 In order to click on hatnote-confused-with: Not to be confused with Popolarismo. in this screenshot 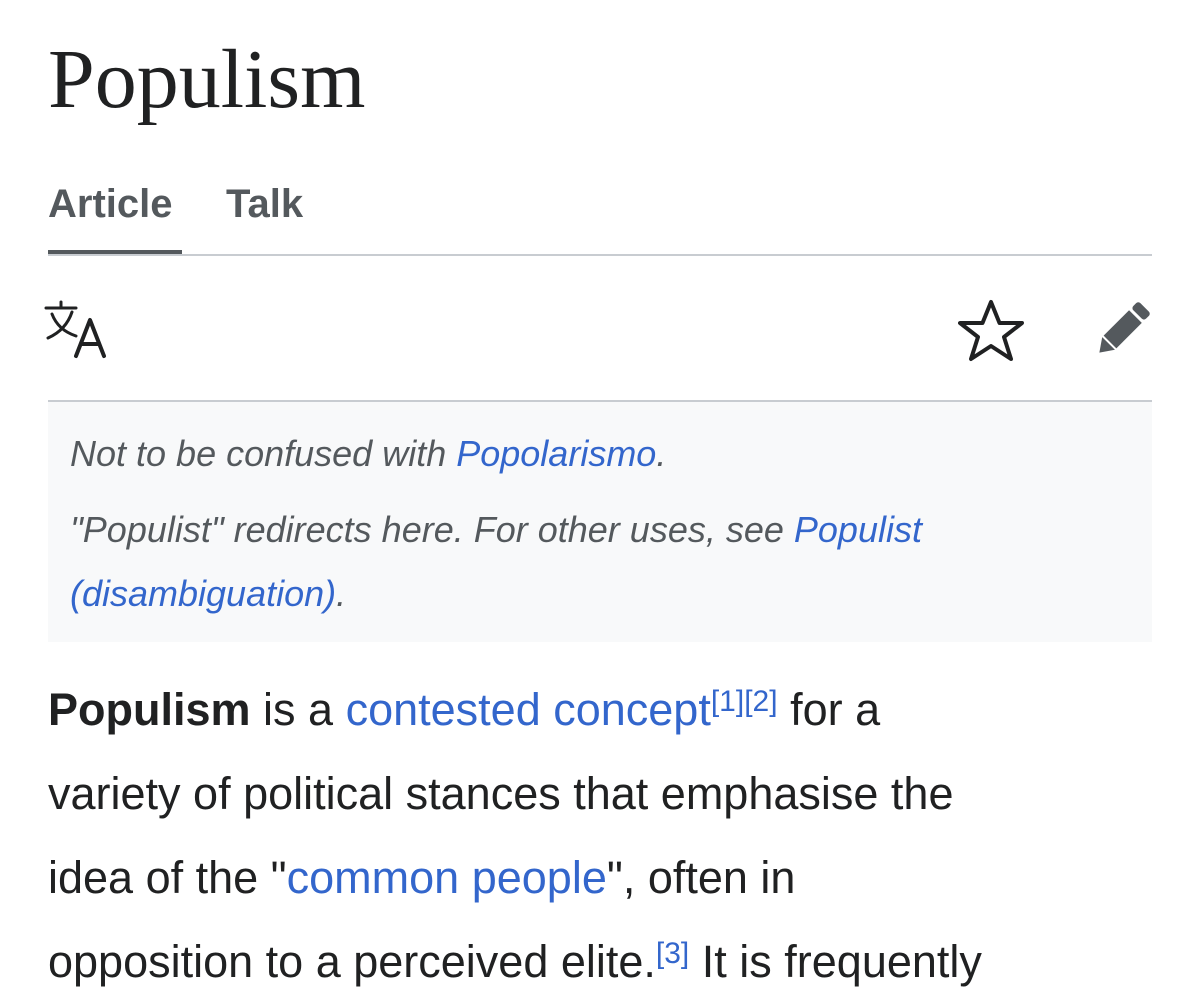, I will do `click(368, 454)`.